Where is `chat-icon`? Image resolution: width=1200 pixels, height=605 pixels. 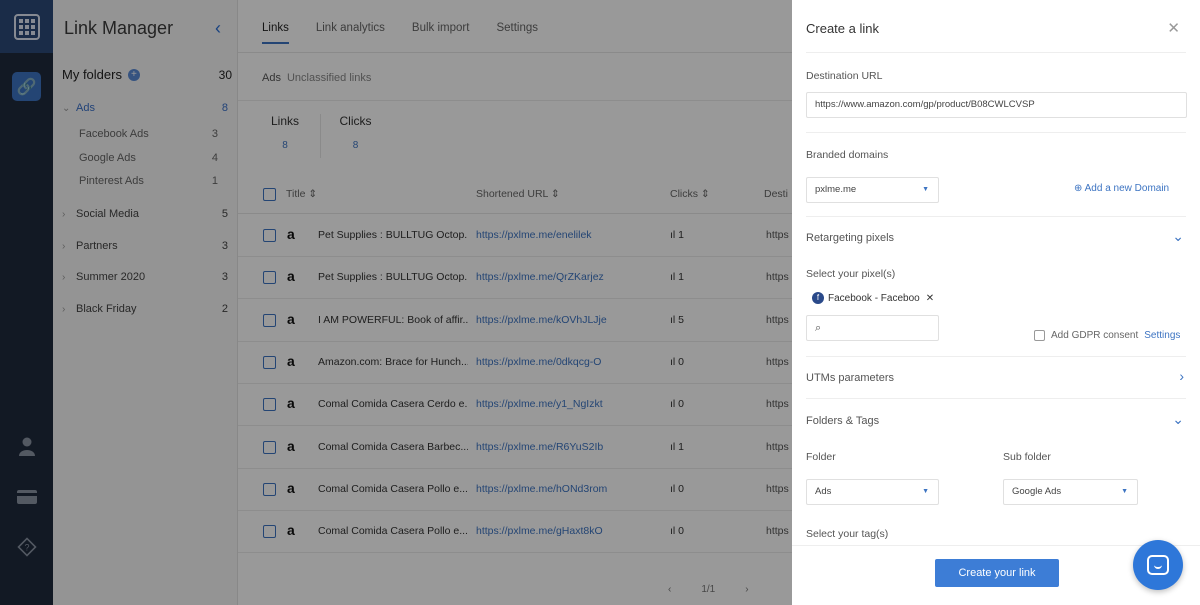 chat-icon is located at coordinates (1158, 565).